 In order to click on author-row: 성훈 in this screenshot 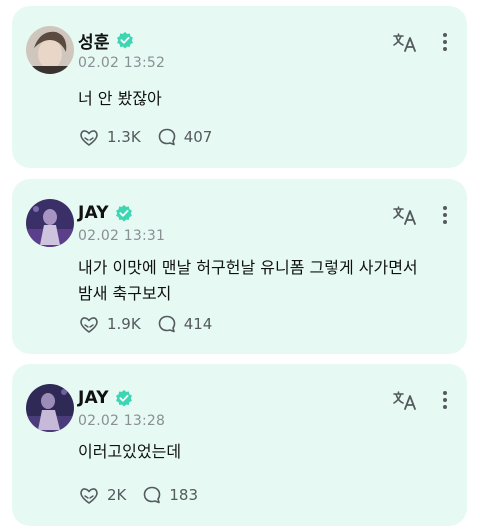, I will do `click(106, 40)`.